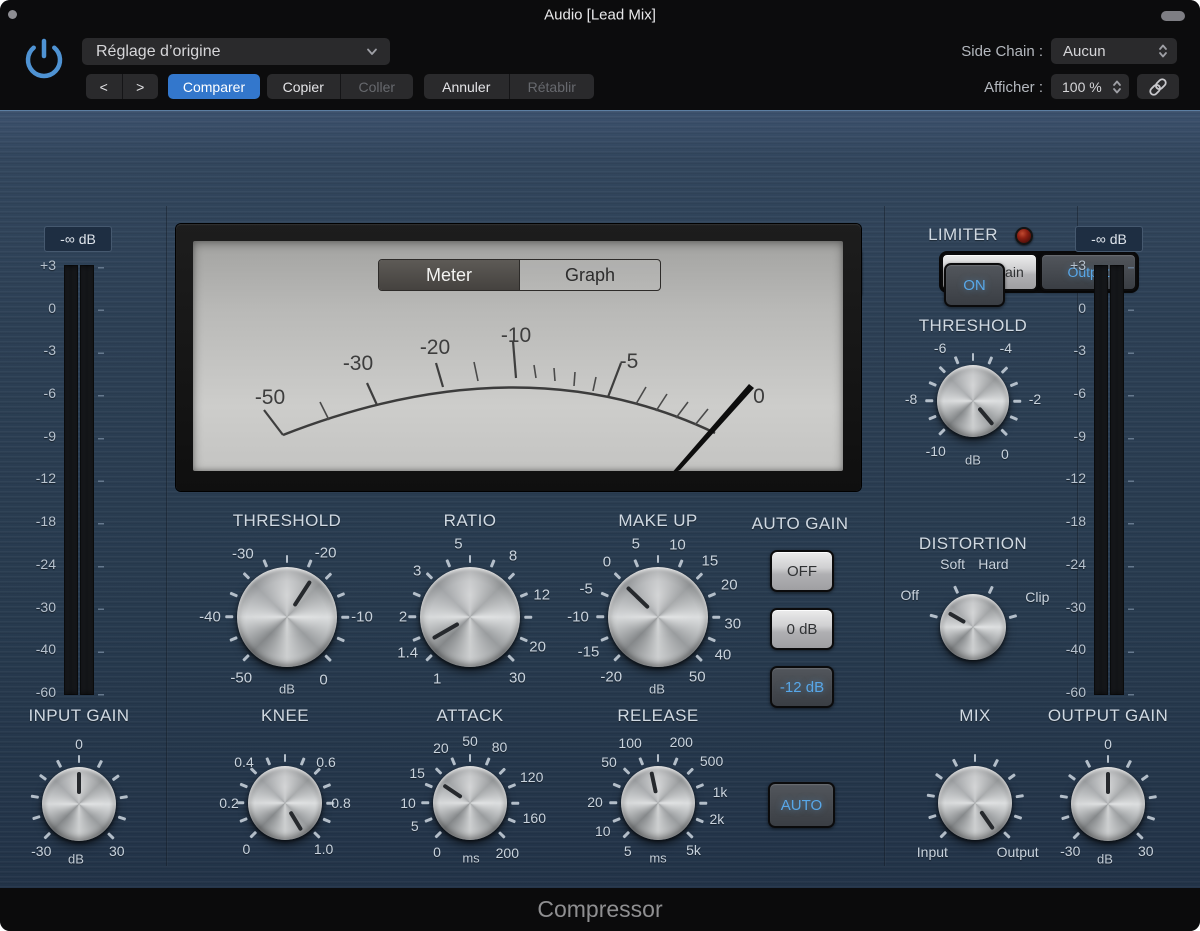 The width and height of the screenshot is (1200, 931). I want to click on attack-knob, so click(470, 797).